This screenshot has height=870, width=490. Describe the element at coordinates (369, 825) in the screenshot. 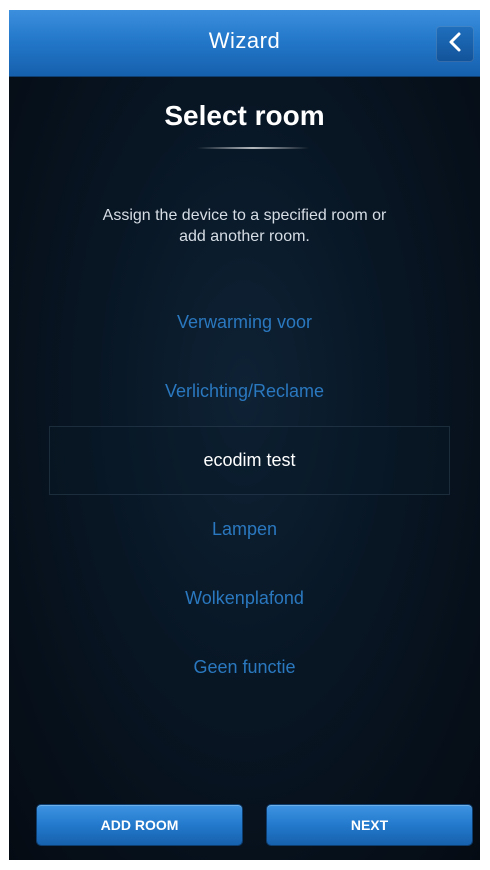

I see `next-button: NEXT` at that location.